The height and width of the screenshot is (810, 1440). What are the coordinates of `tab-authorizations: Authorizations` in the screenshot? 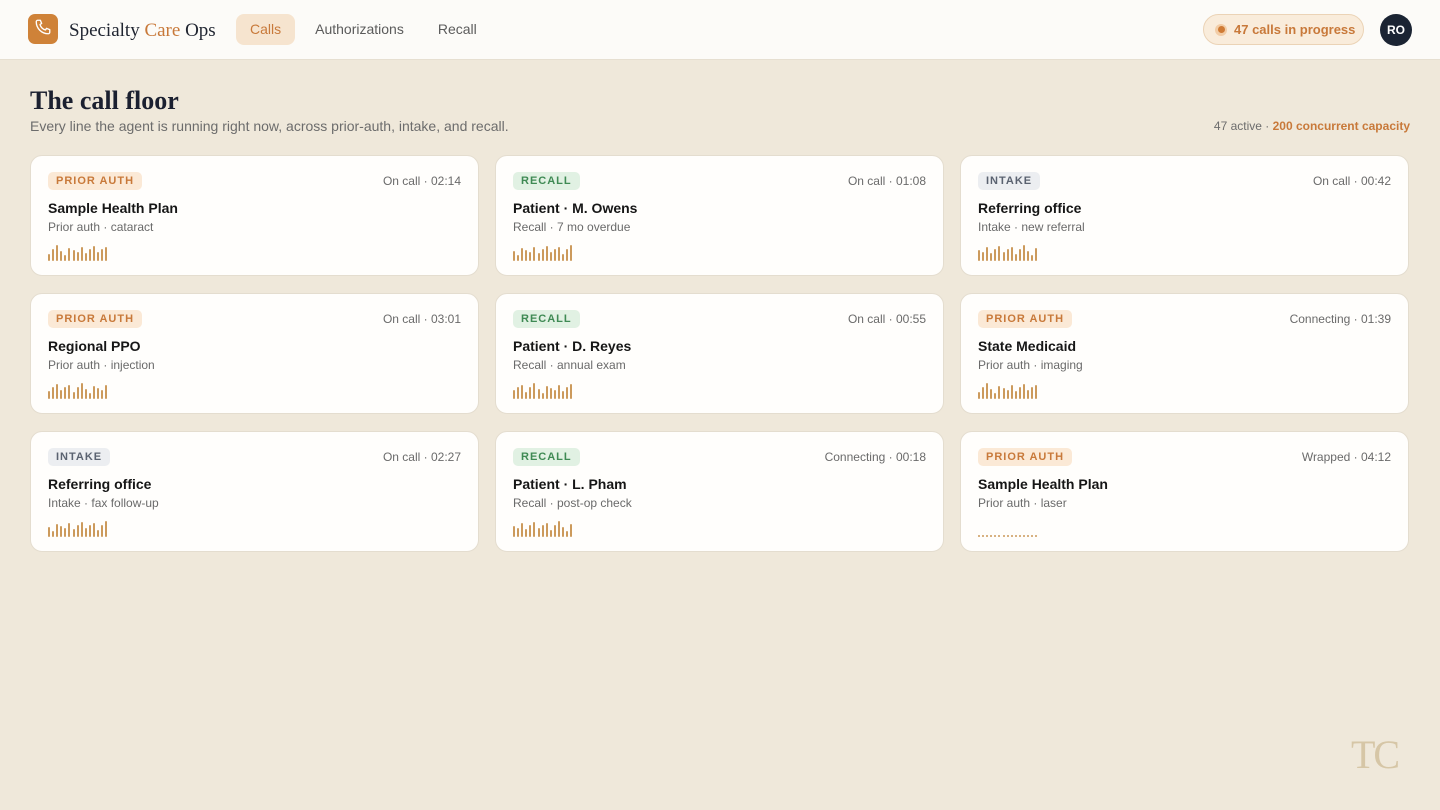 It's located at (359, 29).